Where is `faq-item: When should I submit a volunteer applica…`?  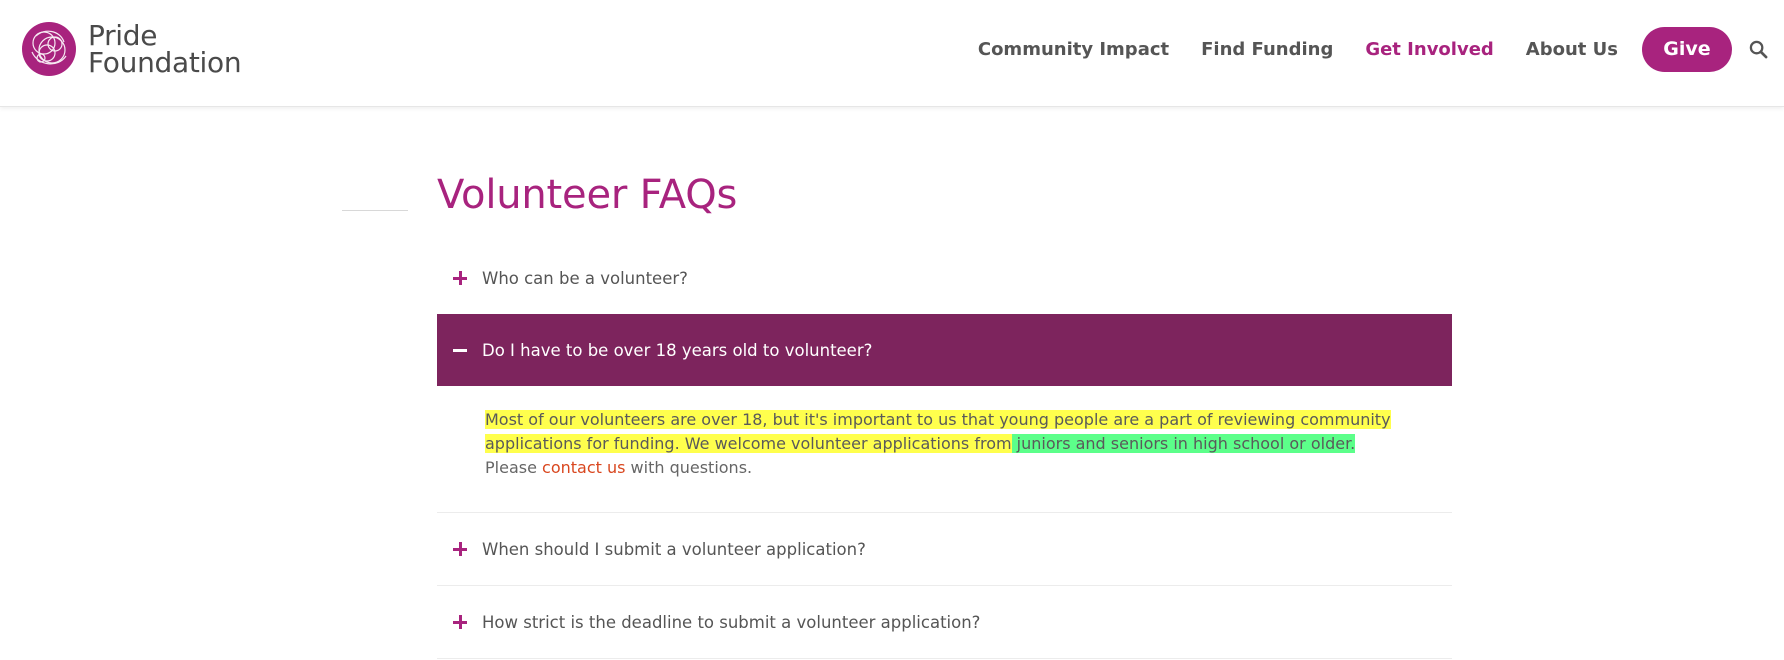
faq-item: When should I submit a volunteer applica… is located at coordinates (944, 549).